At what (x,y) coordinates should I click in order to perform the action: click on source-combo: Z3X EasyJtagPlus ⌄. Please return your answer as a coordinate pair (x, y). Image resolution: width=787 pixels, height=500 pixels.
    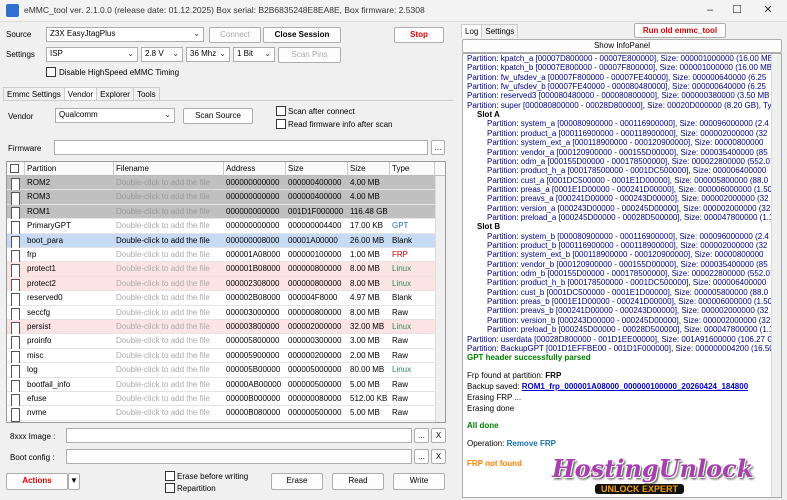
    Looking at the image, I should click on (125, 34).